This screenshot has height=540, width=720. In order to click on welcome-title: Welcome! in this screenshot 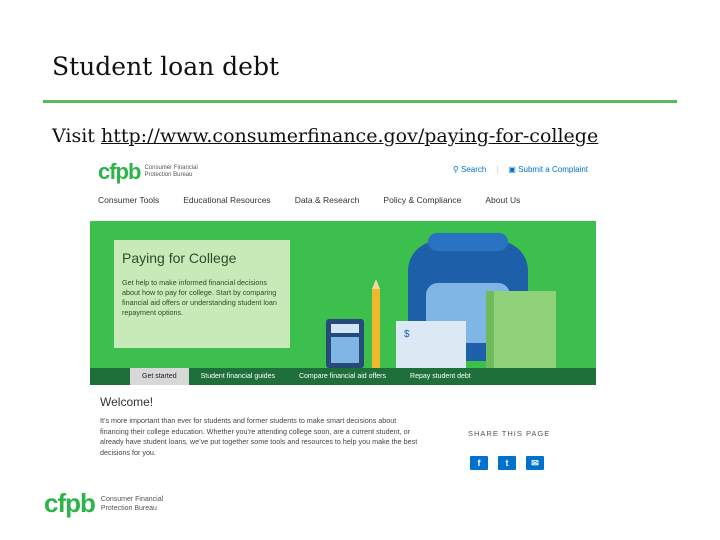, I will do `click(127, 402)`.